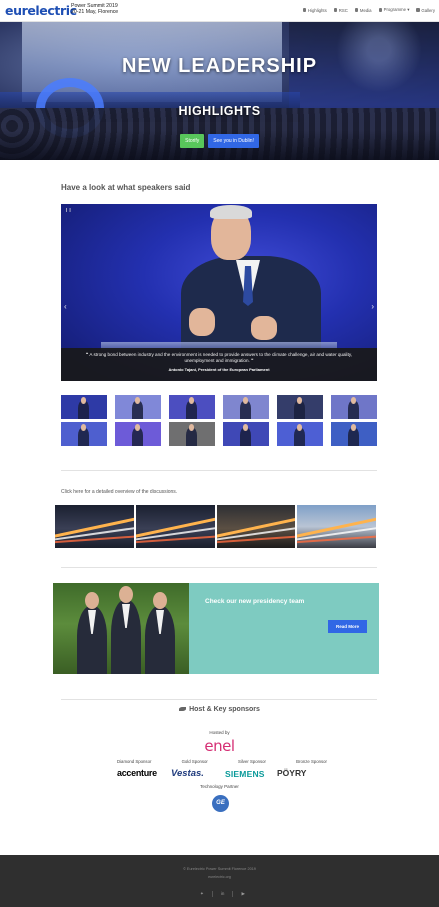 The image size is (439, 907). I want to click on twitter-icon: ✦, so click(202, 894).